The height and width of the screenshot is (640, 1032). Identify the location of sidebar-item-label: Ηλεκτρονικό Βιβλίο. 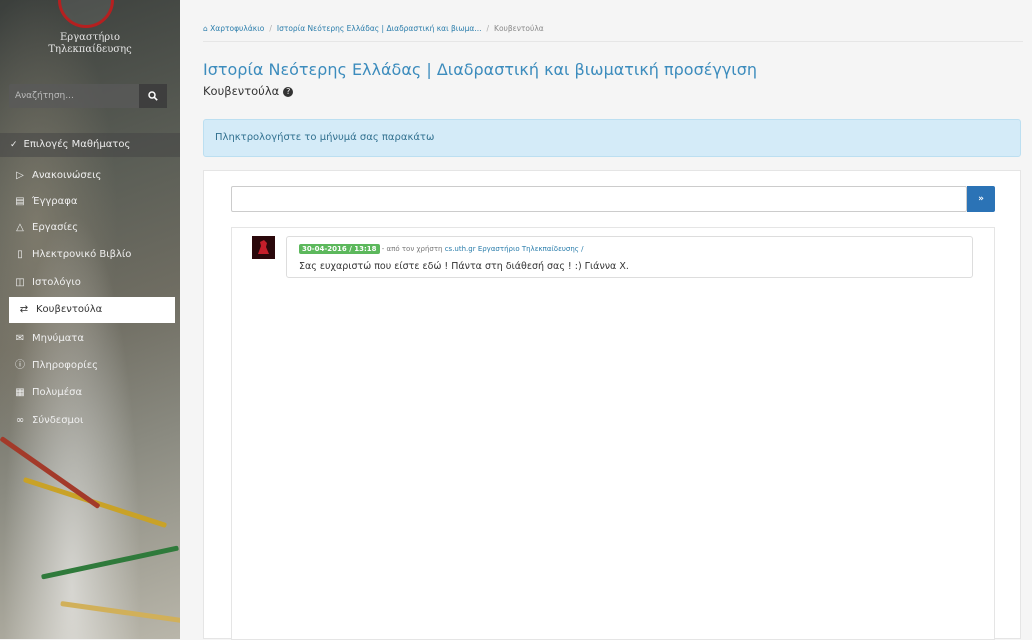
(82, 254).